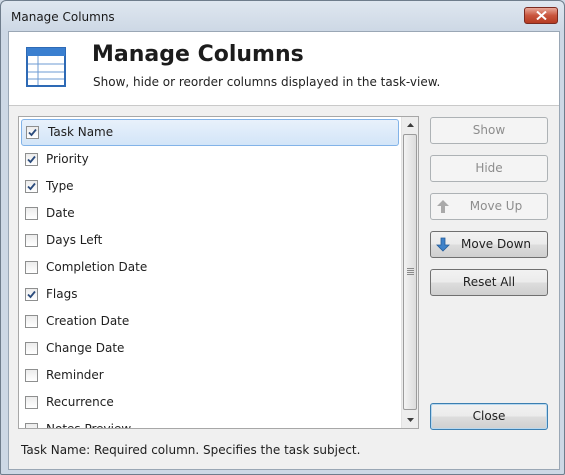 The width and height of the screenshot is (565, 475). I want to click on list-item: Change Date, so click(210, 348).